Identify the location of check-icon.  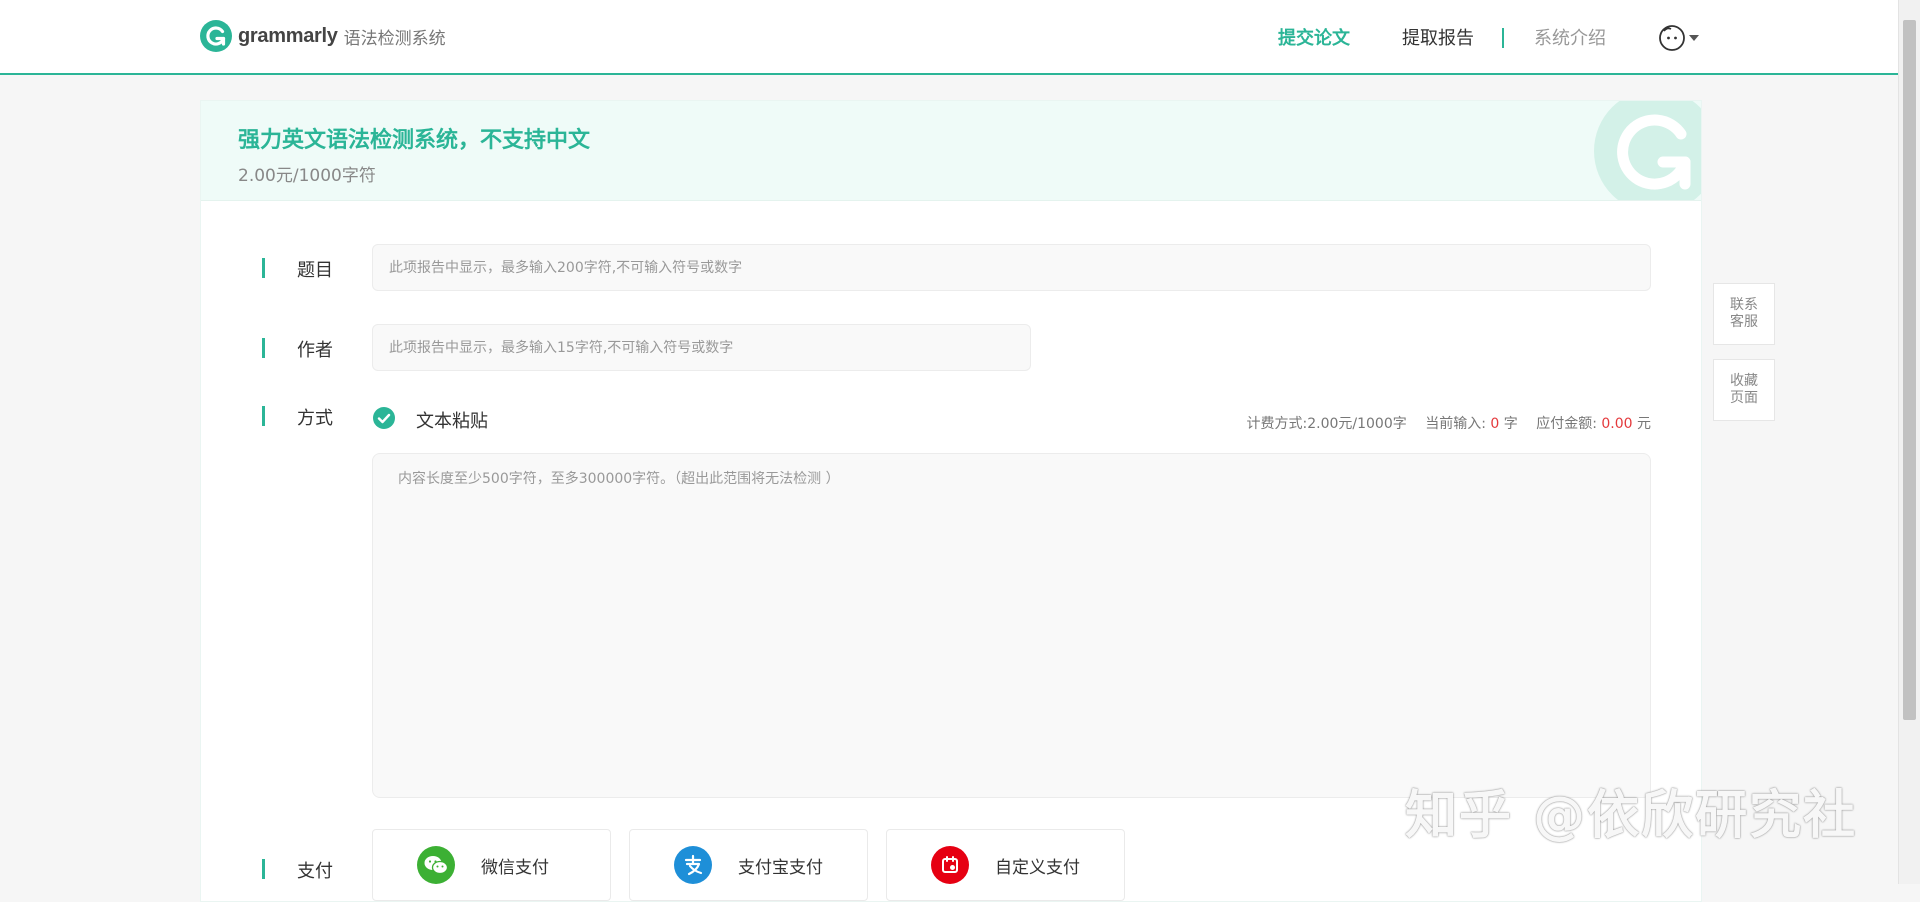
(384, 418).